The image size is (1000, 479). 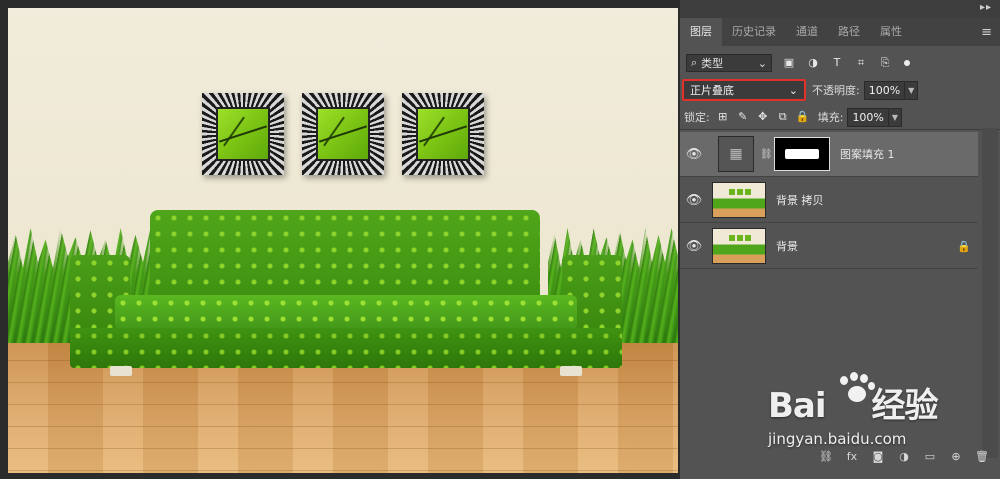 I want to click on fill-dropdown-icon: ▼, so click(x=895, y=117).